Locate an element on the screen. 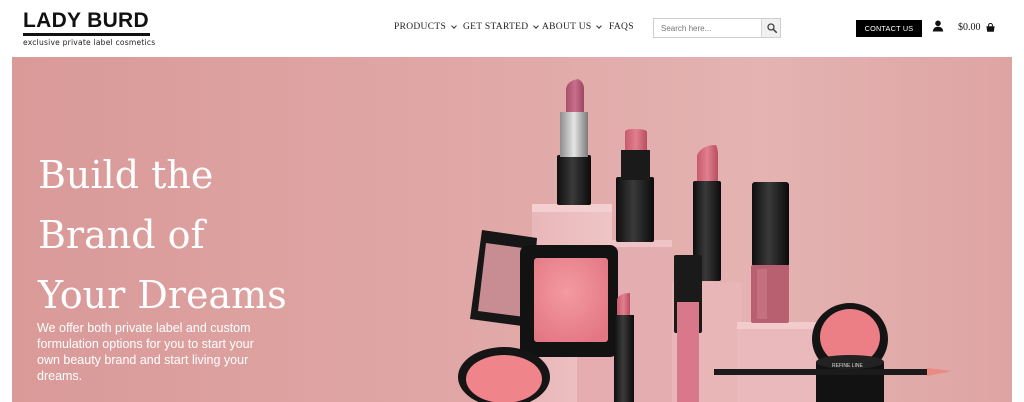 The height and width of the screenshot is (402, 1024). logo-underline is located at coordinates (86, 34).